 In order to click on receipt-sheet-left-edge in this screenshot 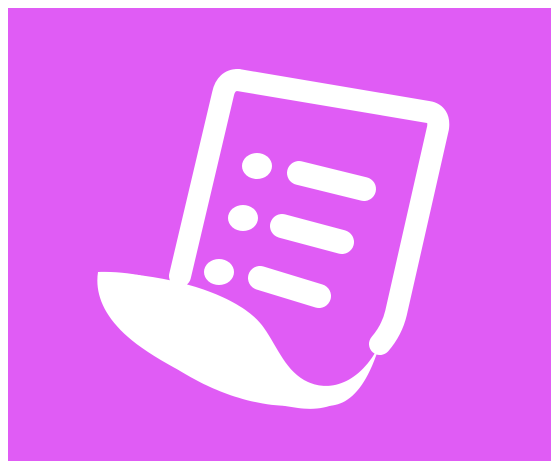, I will do `click(209, 178)`.